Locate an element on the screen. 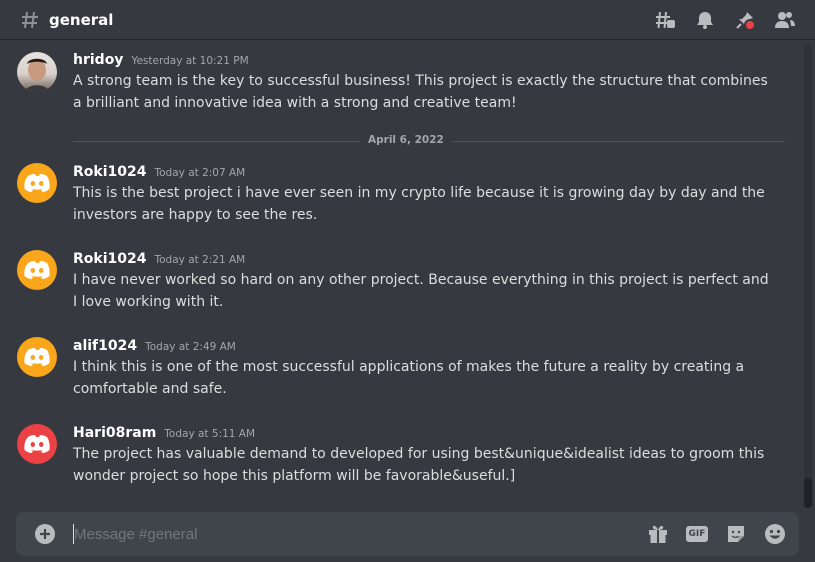 The height and width of the screenshot is (562, 815). gif-icon: GIF is located at coordinates (697, 534).